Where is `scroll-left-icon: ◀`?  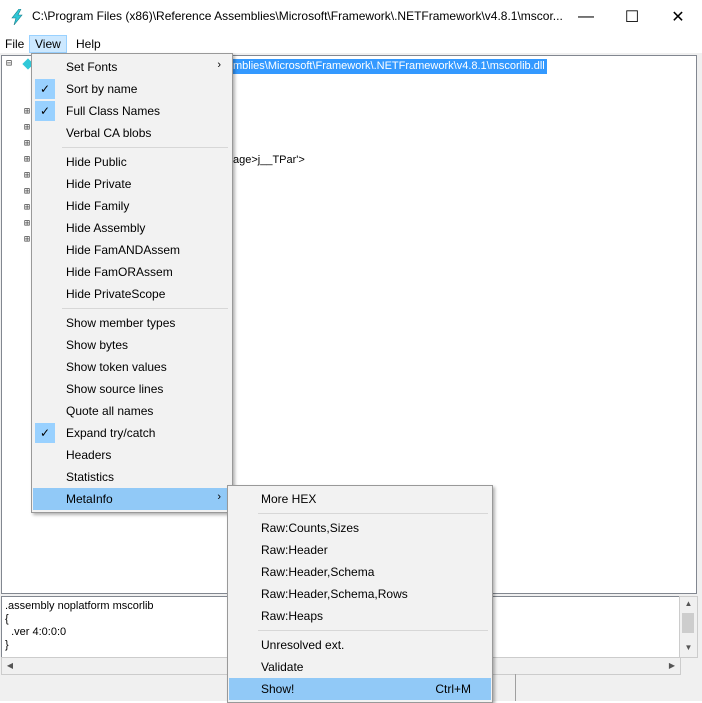 scroll-left-icon: ◀ is located at coordinates (10, 666).